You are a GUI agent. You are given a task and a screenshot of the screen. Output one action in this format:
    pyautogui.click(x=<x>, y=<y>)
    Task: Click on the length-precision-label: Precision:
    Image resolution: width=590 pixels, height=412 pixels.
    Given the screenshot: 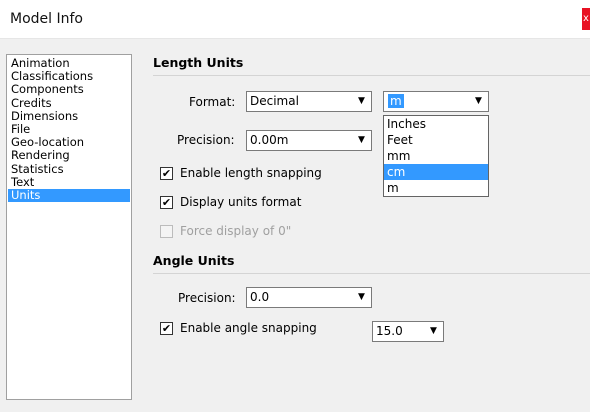 What is the action you would take?
    pyautogui.click(x=206, y=140)
    